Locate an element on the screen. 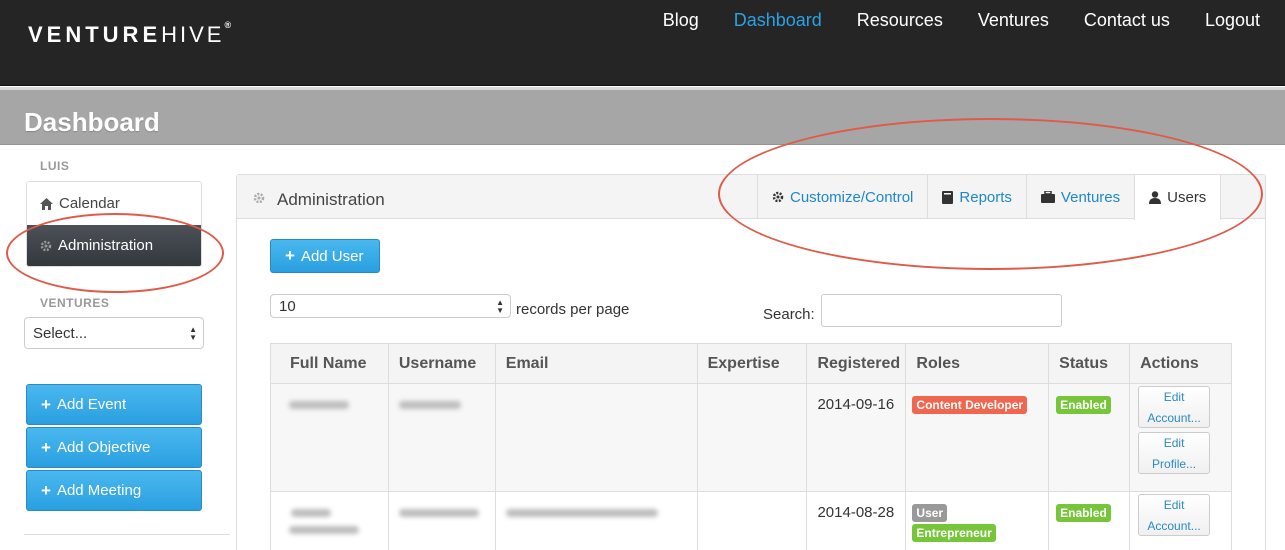 The height and width of the screenshot is (550, 1285). brand-reg-mark: ® is located at coordinates (228, 25).